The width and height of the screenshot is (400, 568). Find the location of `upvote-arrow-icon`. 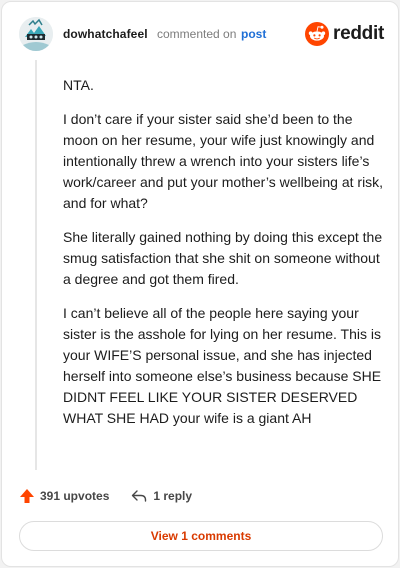

upvote-arrow-icon is located at coordinates (27, 496).